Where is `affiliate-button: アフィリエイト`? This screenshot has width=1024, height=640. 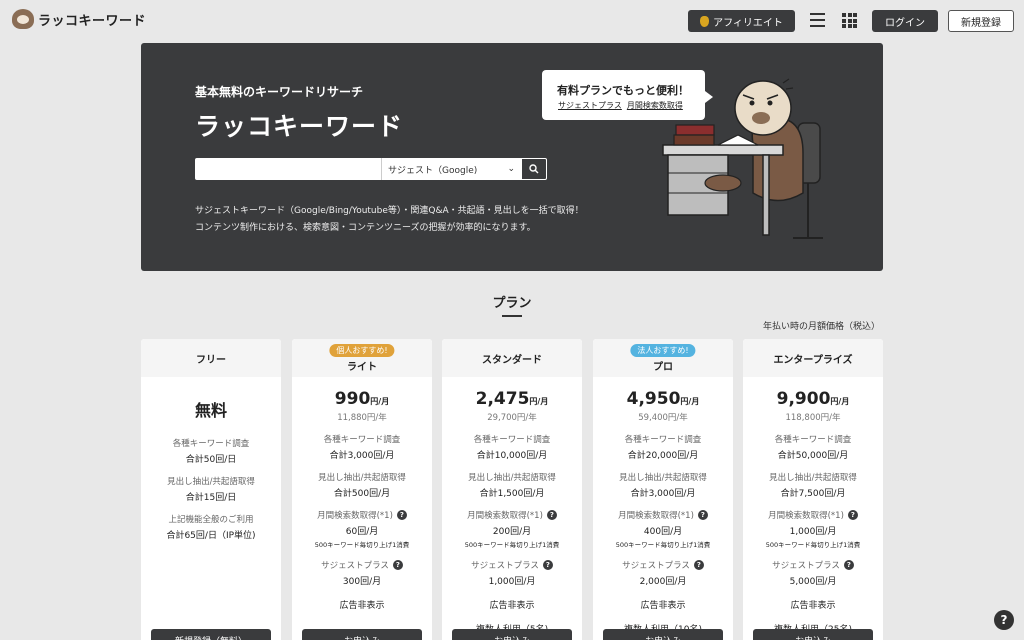 affiliate-button: アフィリエイト is located at coordinates (741, 21).